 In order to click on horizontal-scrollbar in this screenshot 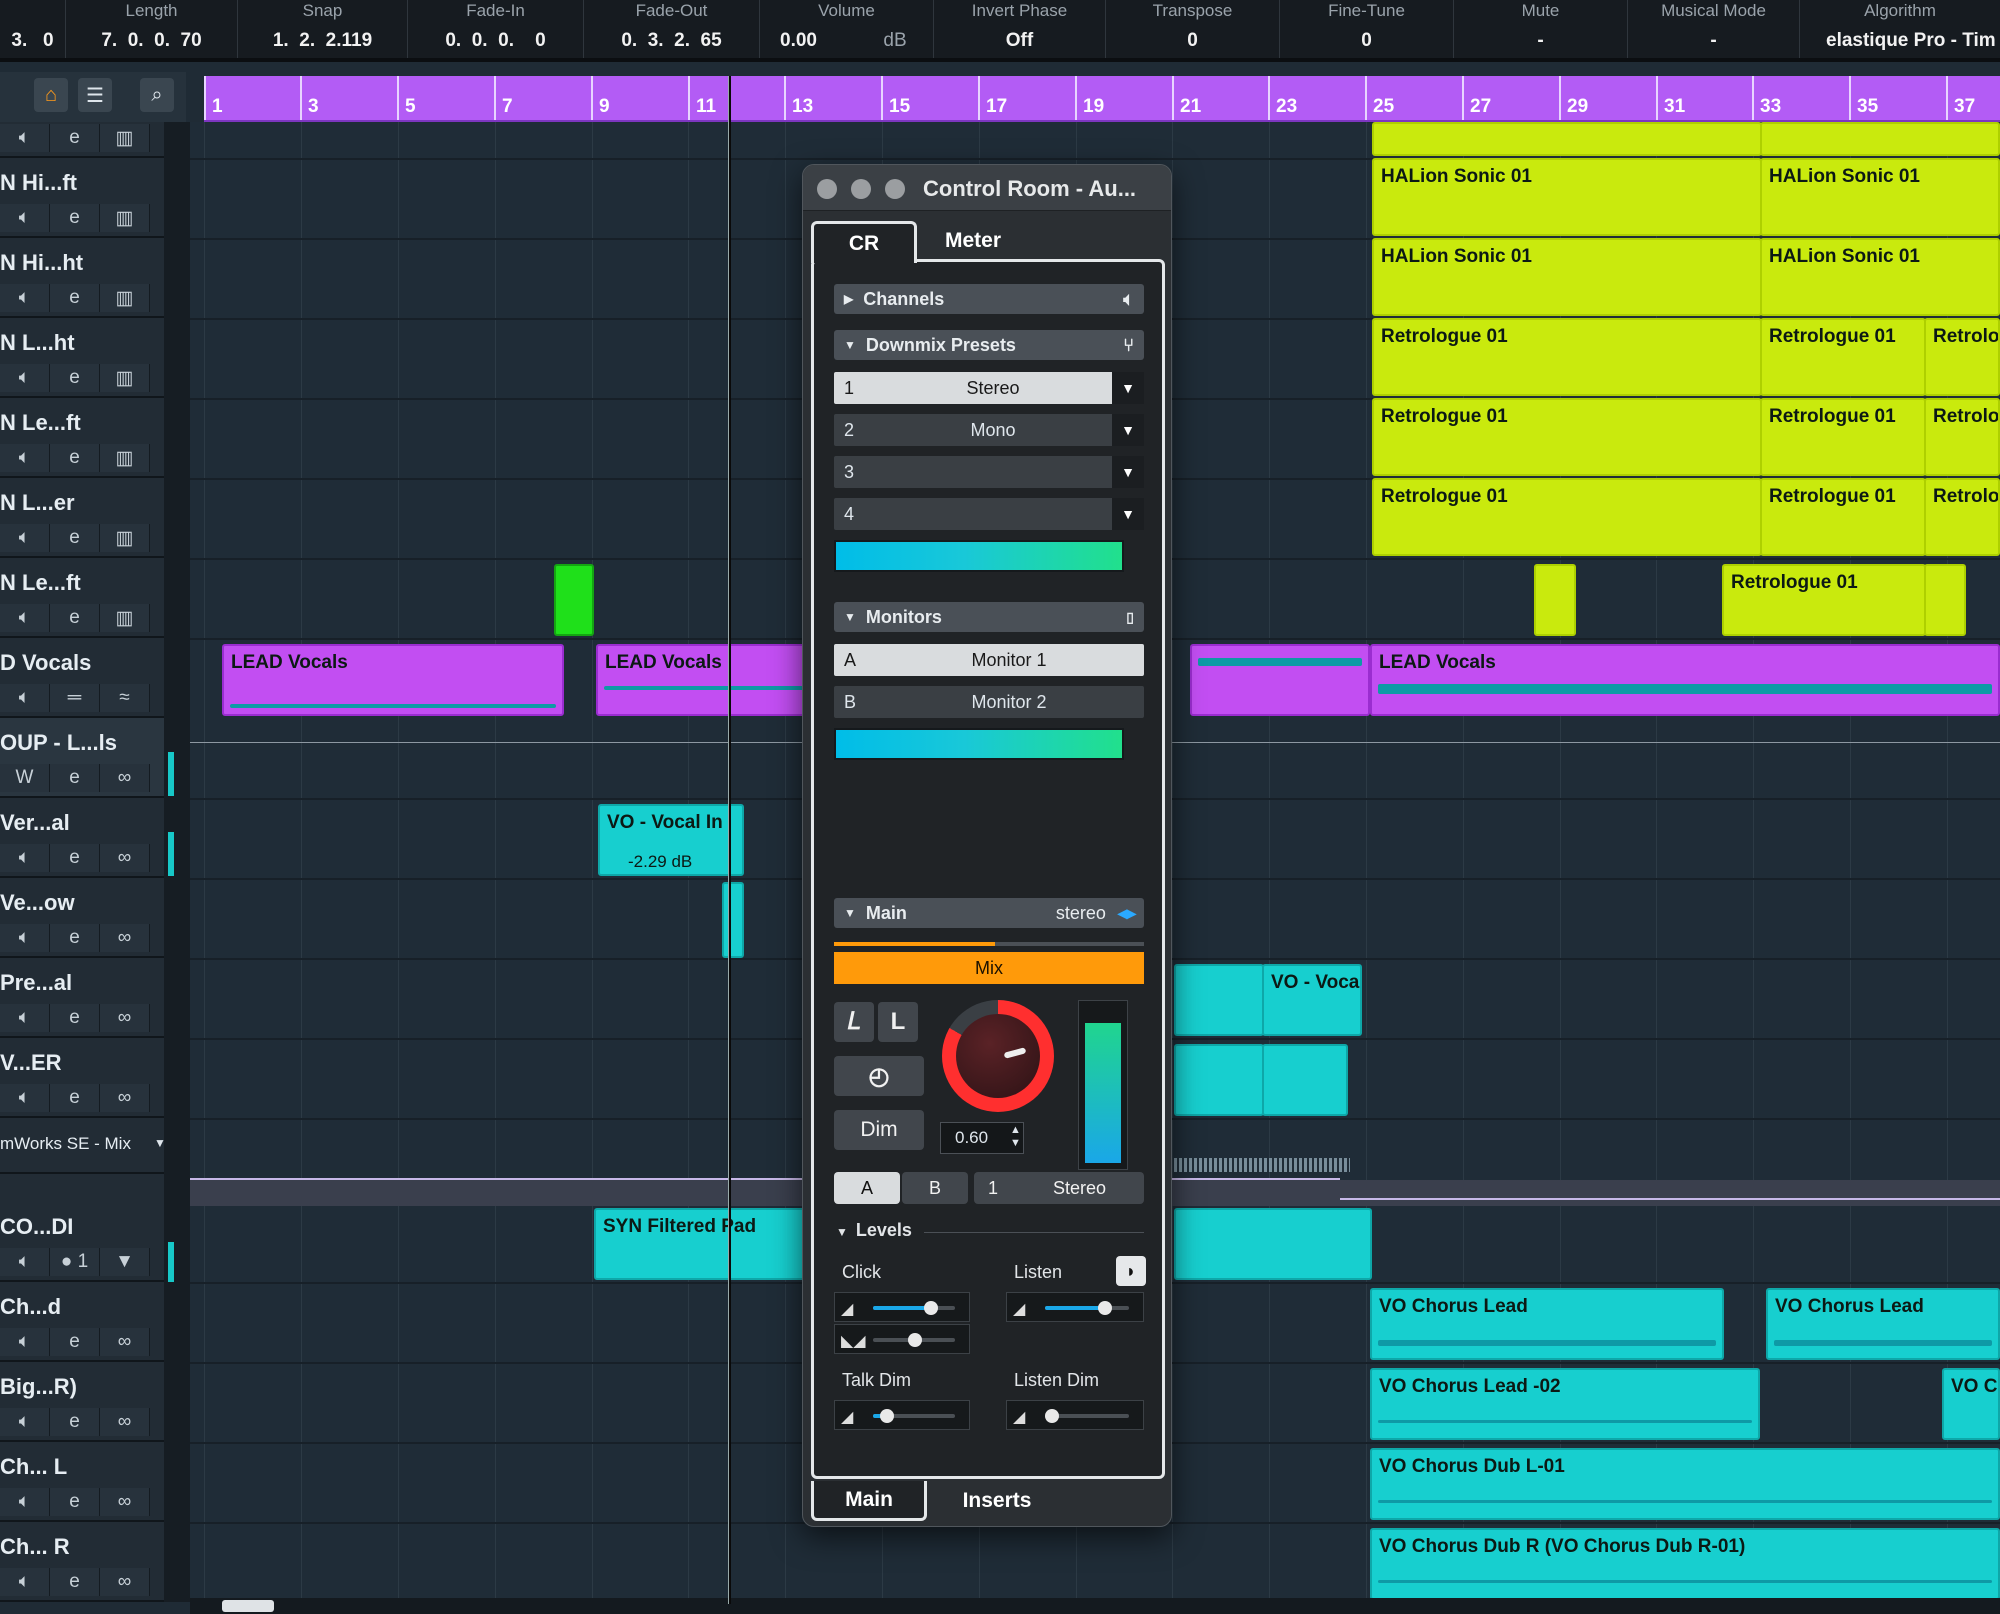, I will do `click(1095, 1606)`.